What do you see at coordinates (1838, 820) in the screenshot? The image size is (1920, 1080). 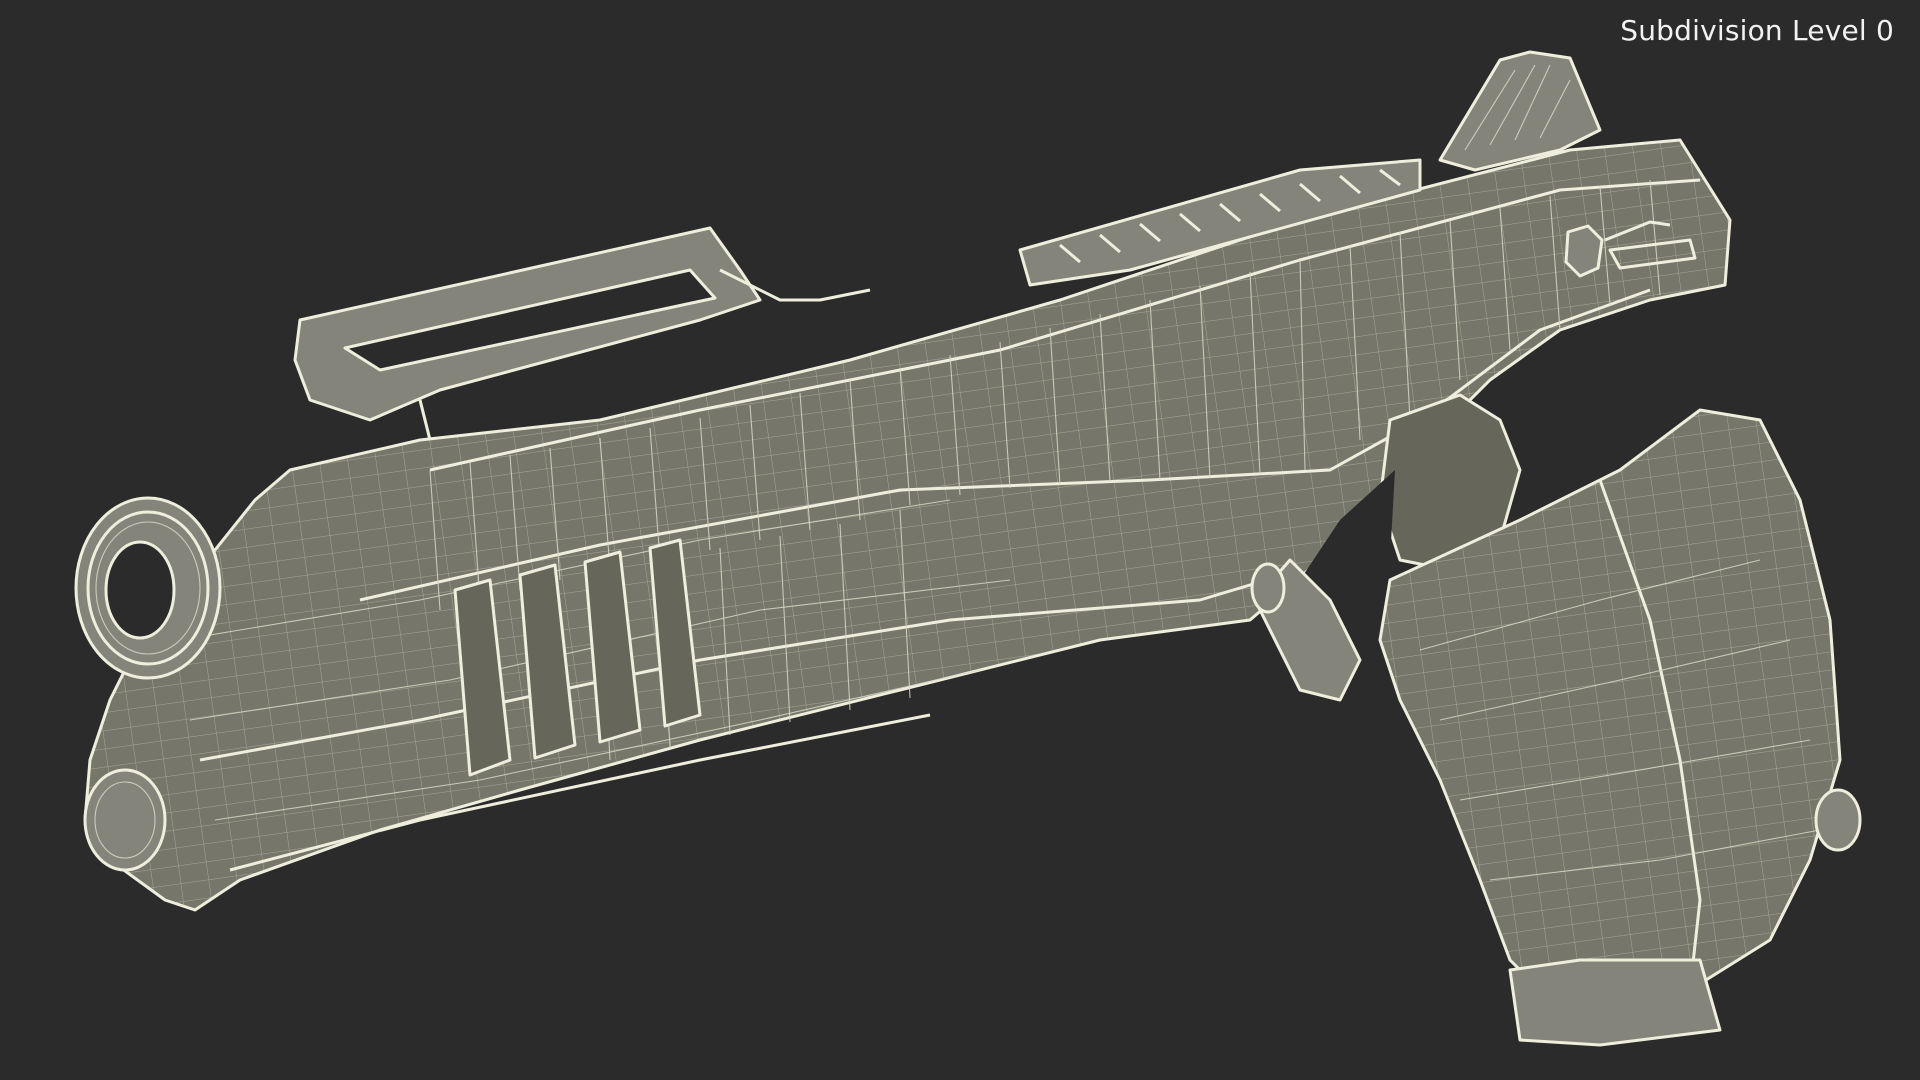 I see `grip-button` at bounding box center [1838, 820].